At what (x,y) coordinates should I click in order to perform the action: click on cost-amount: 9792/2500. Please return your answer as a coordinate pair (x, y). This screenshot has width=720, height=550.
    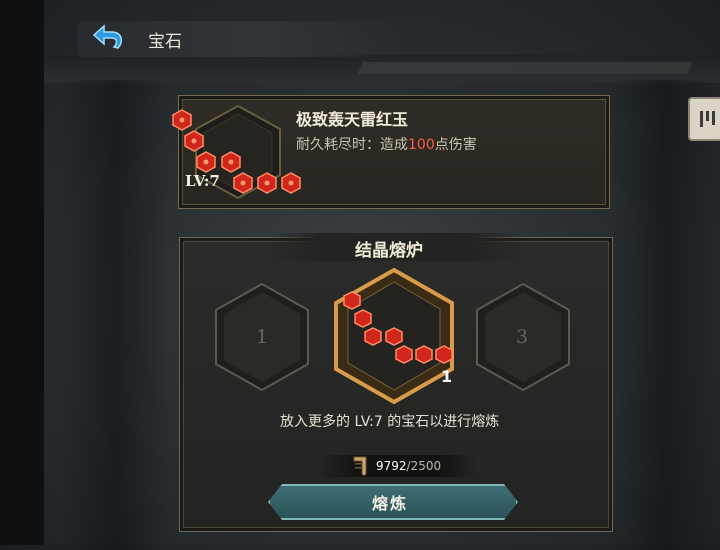
    Looking at the image, I should click on (408, 466).